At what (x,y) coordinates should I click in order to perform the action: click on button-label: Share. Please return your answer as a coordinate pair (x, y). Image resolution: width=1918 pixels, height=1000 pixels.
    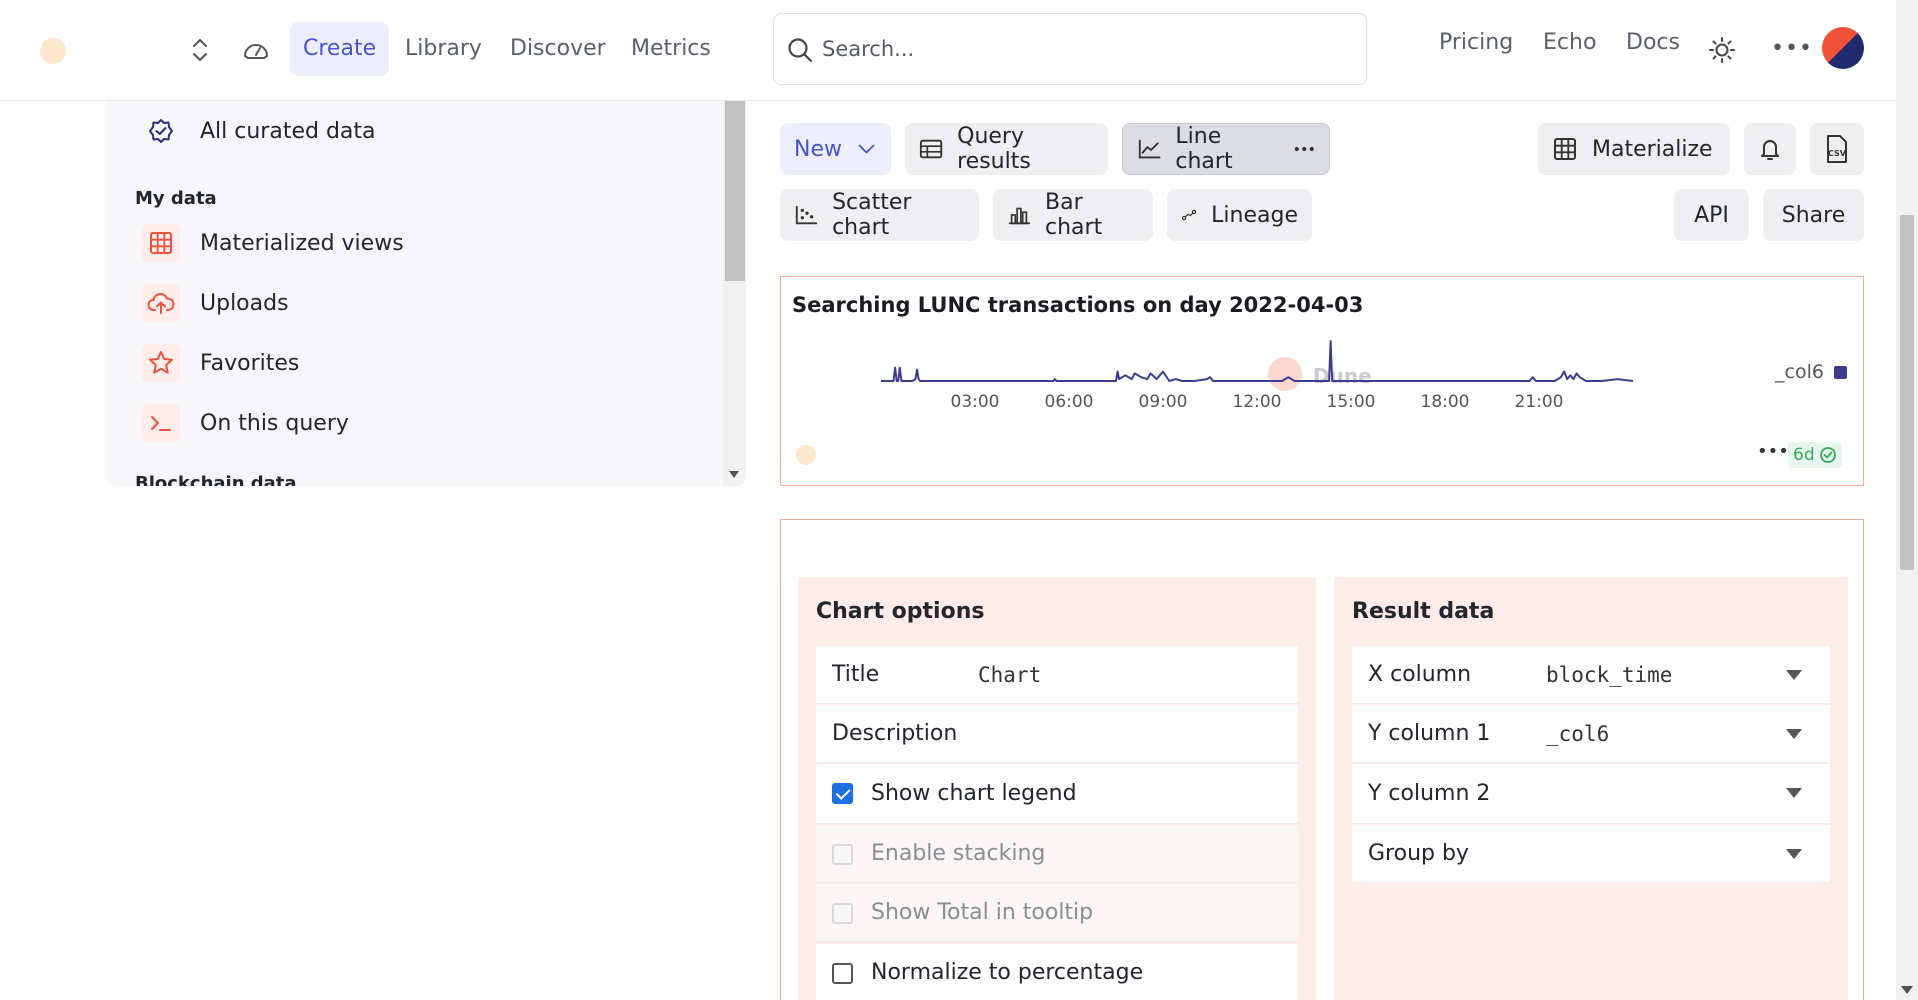
    Looking at the image, I should click on (1813, 215).